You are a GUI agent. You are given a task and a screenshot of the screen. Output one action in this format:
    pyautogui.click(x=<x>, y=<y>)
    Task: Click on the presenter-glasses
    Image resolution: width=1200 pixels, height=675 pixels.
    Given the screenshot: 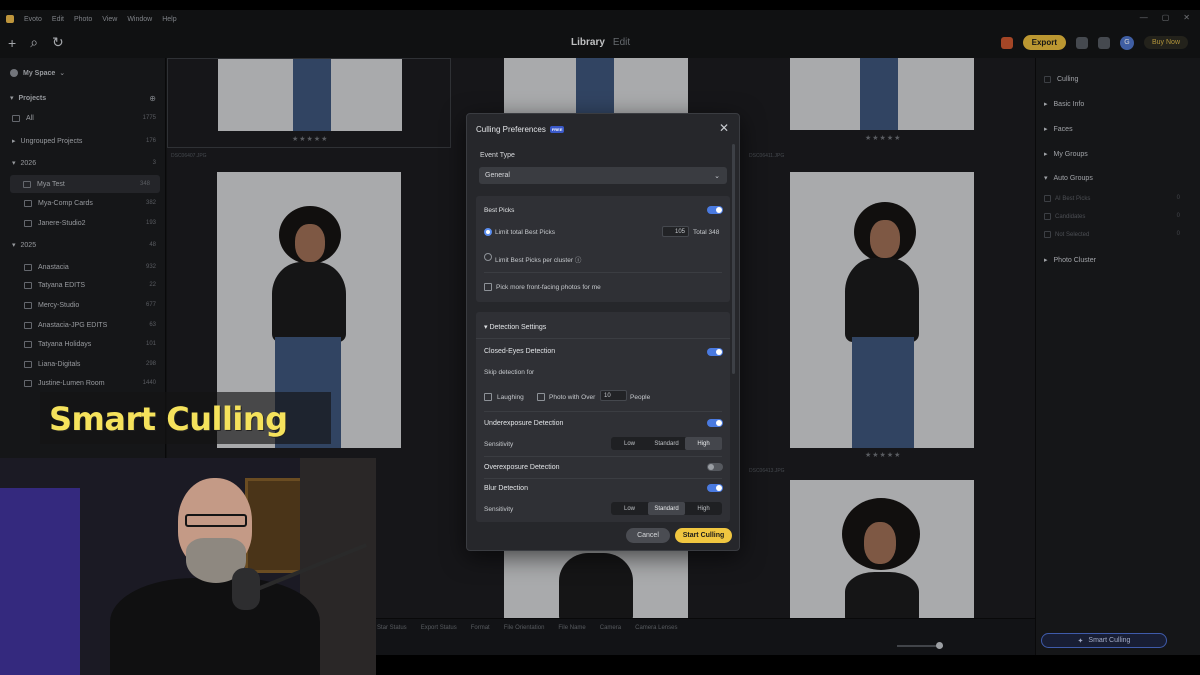 What is the action you would take?
    pyautogui.click(x=216, y=520)
    